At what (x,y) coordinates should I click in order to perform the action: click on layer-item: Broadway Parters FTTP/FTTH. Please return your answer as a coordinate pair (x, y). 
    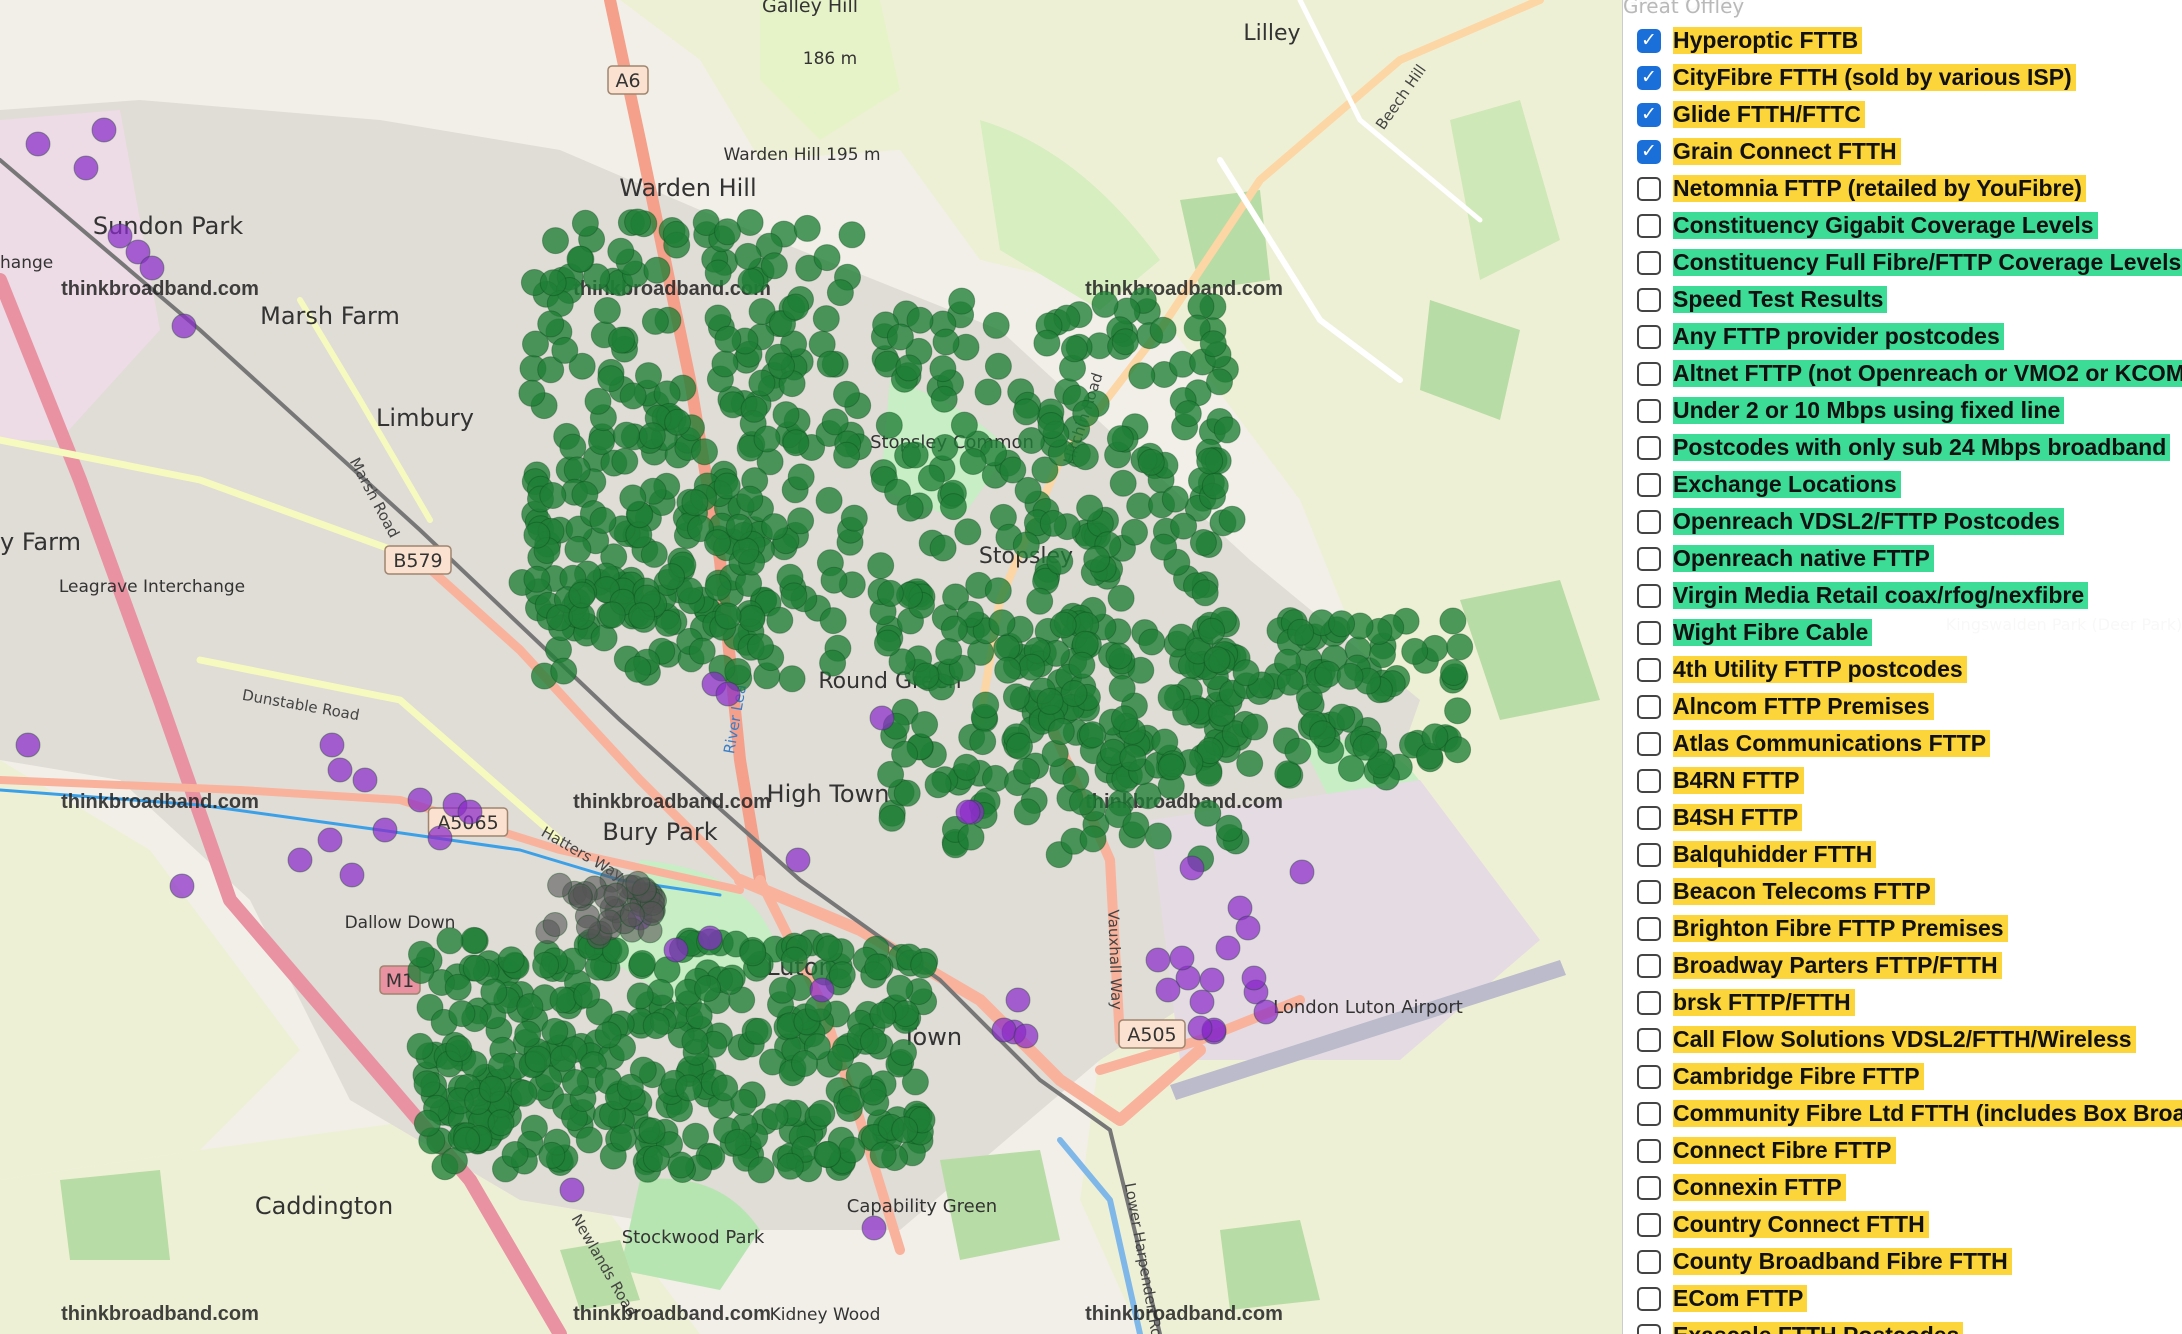
    Looking at the image, I should click on (1909, 965).